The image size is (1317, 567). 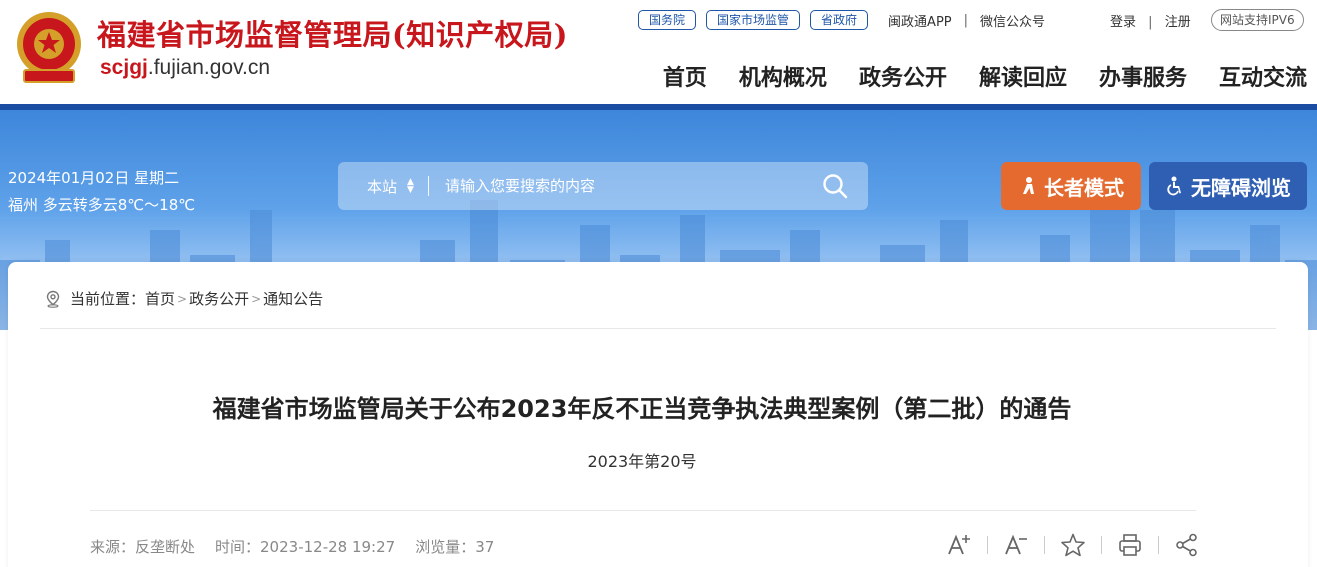 I want to click on link-mztong-app: 闽政通APP, so click(x=920, y=20).